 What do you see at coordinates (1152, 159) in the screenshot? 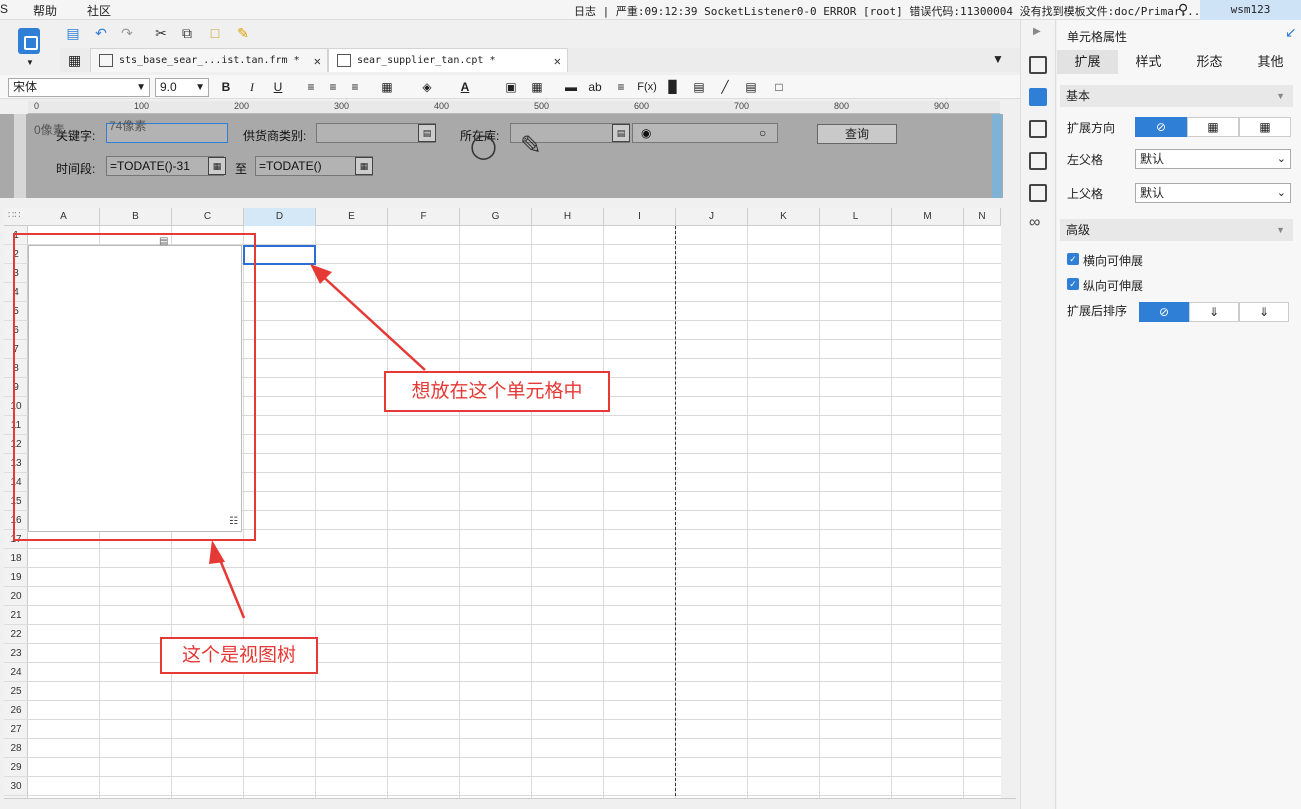
I see `left-parent-value: 默认` at bounding box center [1152, 159].